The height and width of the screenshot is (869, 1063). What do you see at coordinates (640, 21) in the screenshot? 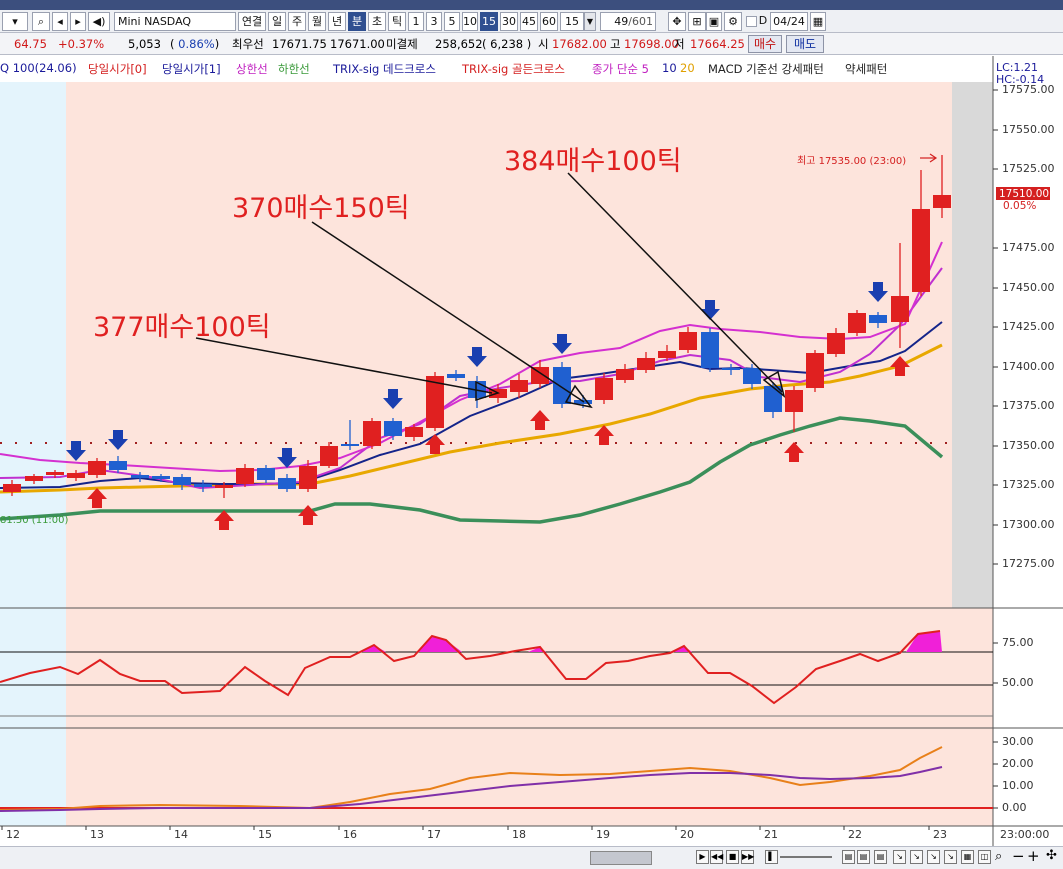
I see `total-value: /601` at bounding box center [640, 21].